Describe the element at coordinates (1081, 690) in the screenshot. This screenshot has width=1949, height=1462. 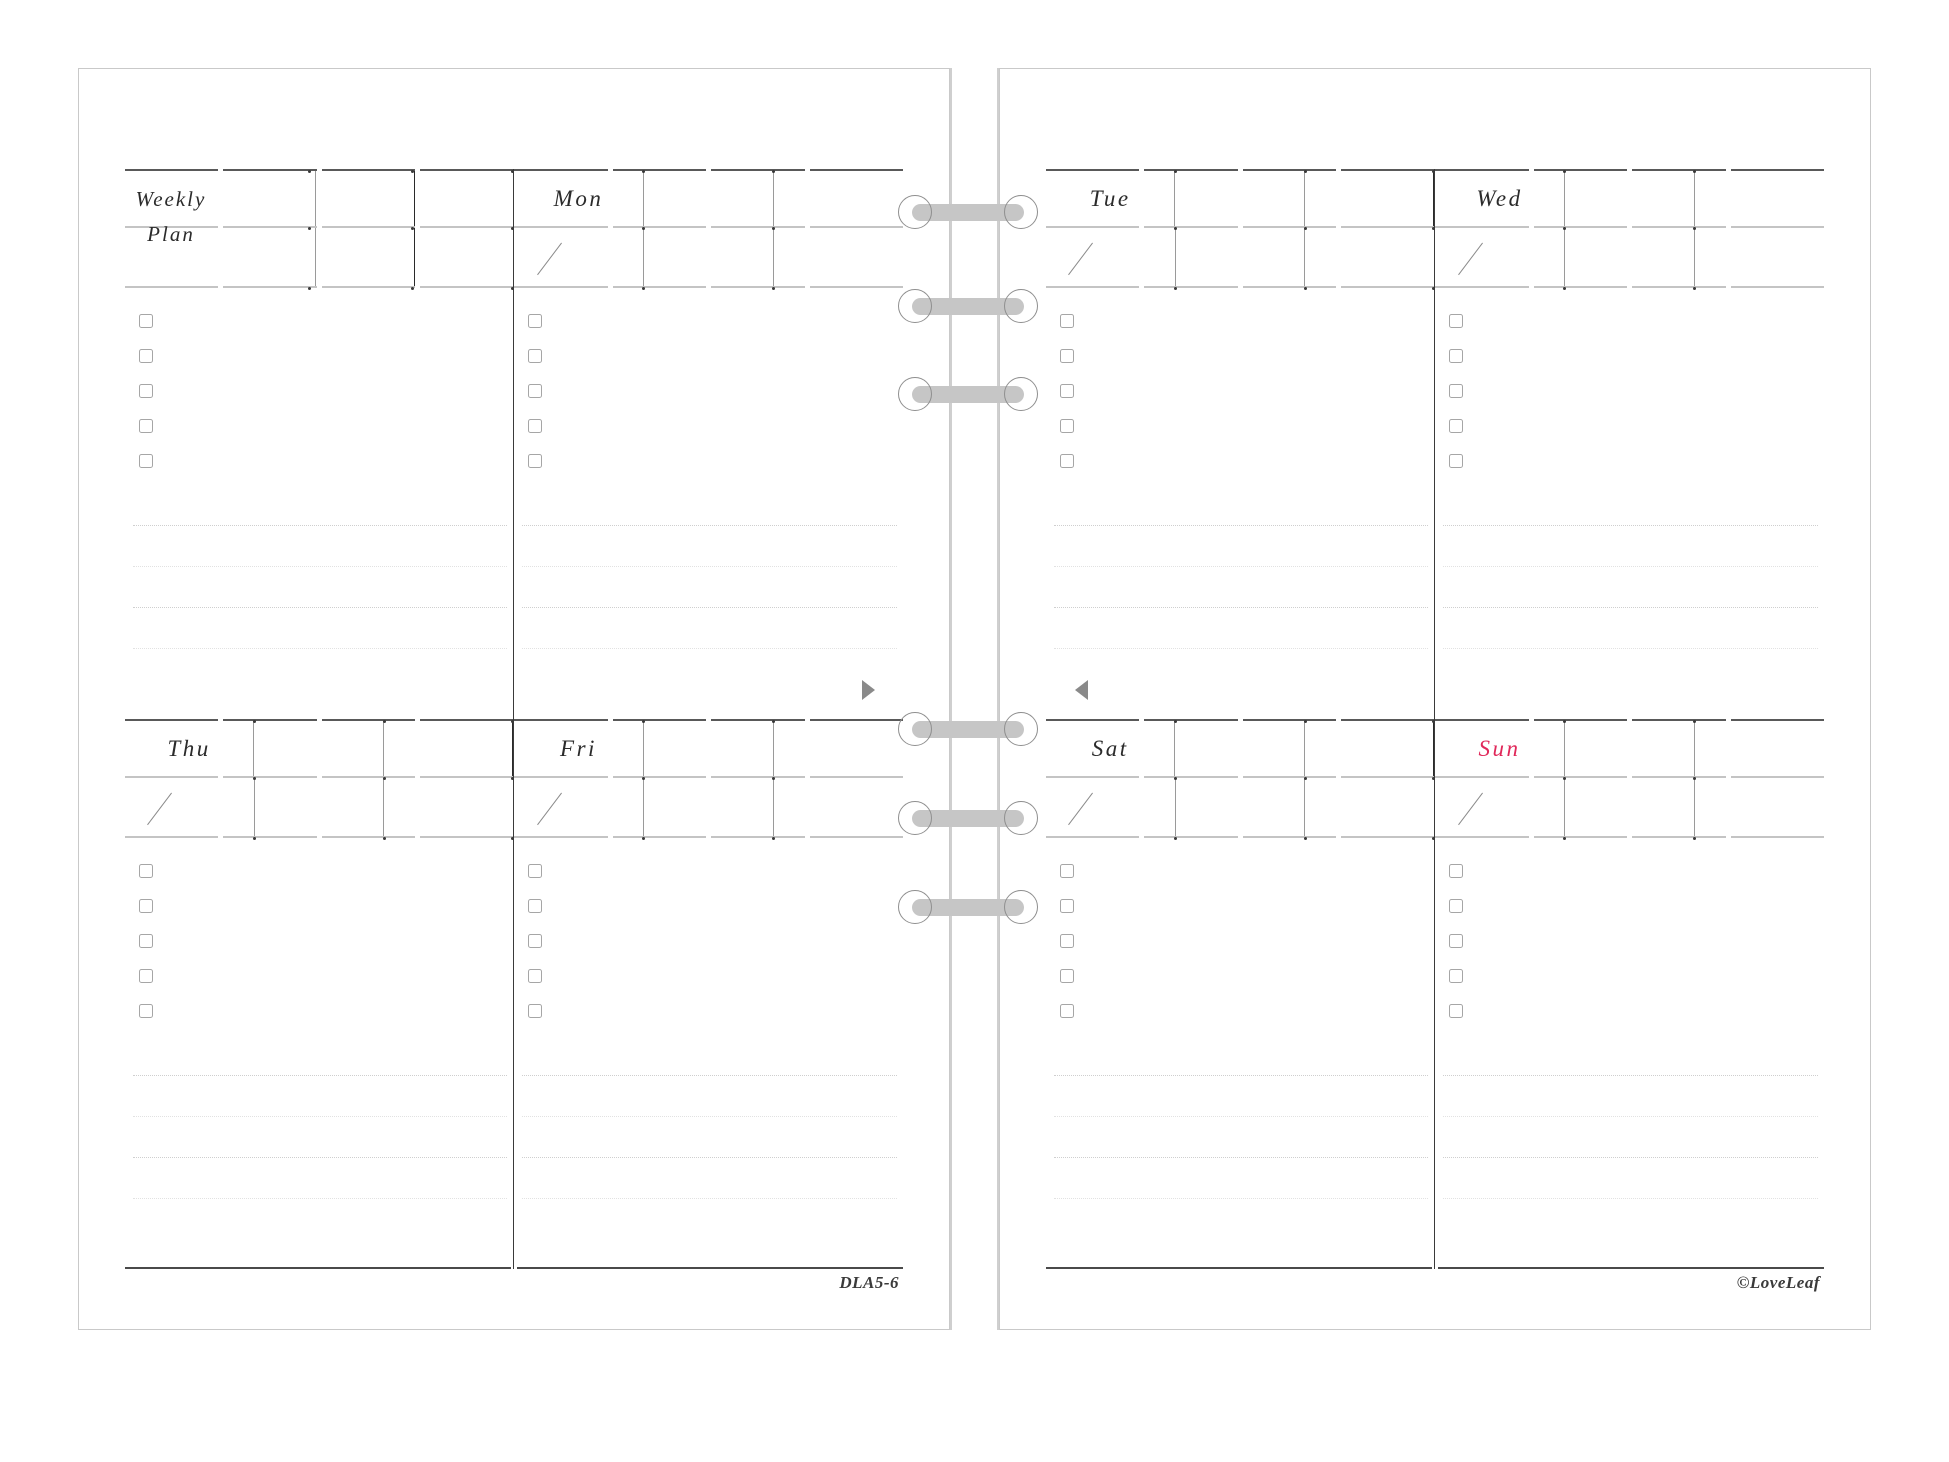
I see `prev-page-arrow-icon` at that location.